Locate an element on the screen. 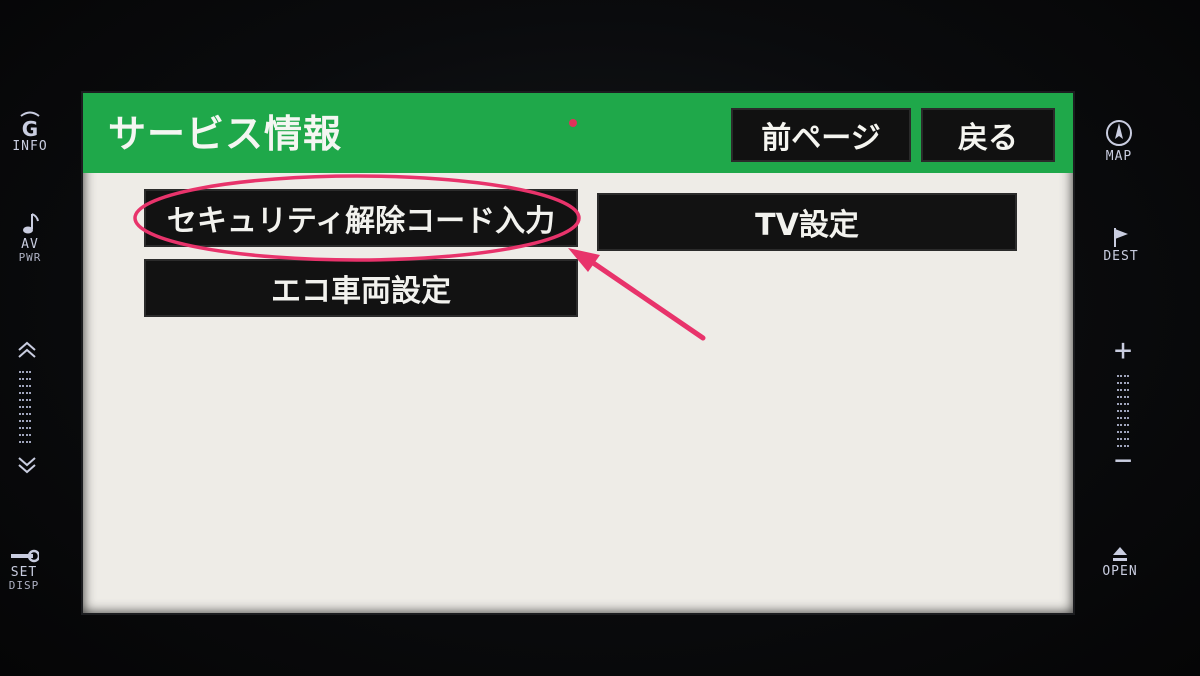 This screenshot has height=676, width=1200. security-code-input-button: セキュリティ解除コード入力 is located at coordinates (361, 218).